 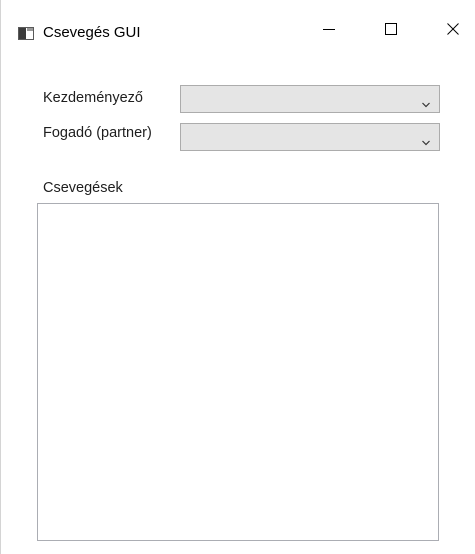 I want to click on minimize-icon, so click(x=329, y=31).